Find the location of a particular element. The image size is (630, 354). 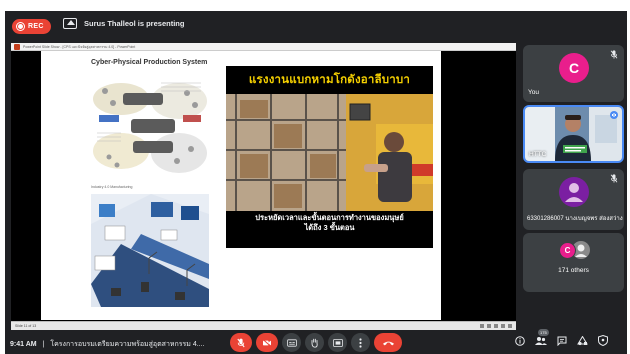

participant-tile-user: 63301286007 นางเบญจพร ส่องสว่าง is located at coordinates (573, 199).